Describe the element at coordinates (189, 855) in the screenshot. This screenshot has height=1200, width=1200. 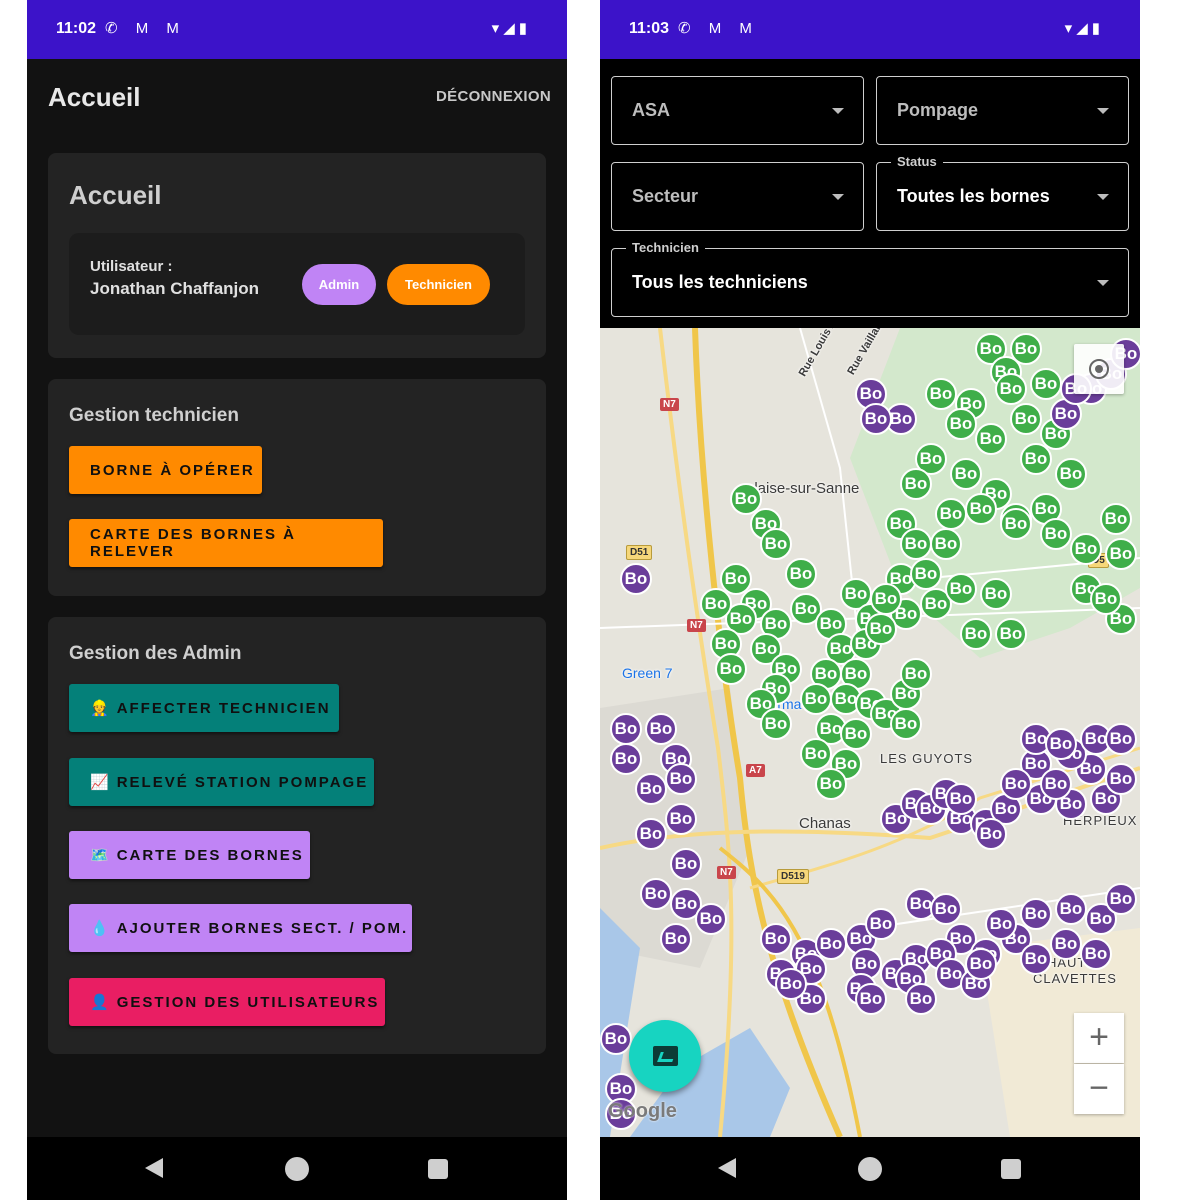
I see `carte-des-bornes-button: 🗺️ CARTE DES BORNES` at that location.